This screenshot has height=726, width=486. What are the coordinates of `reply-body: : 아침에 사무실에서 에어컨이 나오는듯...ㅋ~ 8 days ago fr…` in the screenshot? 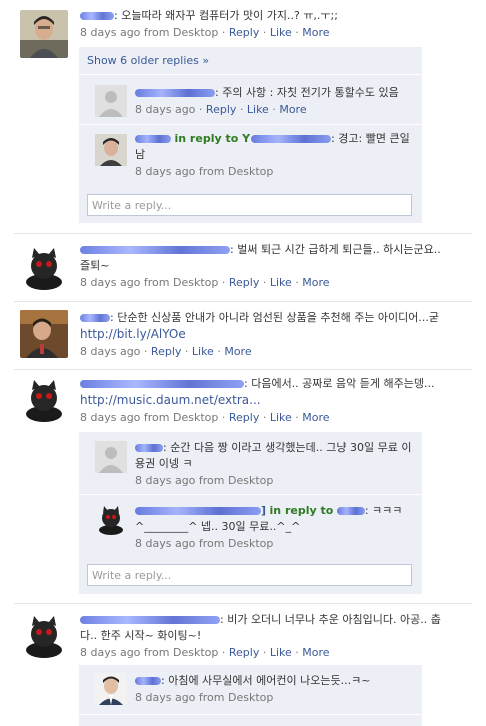 It's located at (274, 689).